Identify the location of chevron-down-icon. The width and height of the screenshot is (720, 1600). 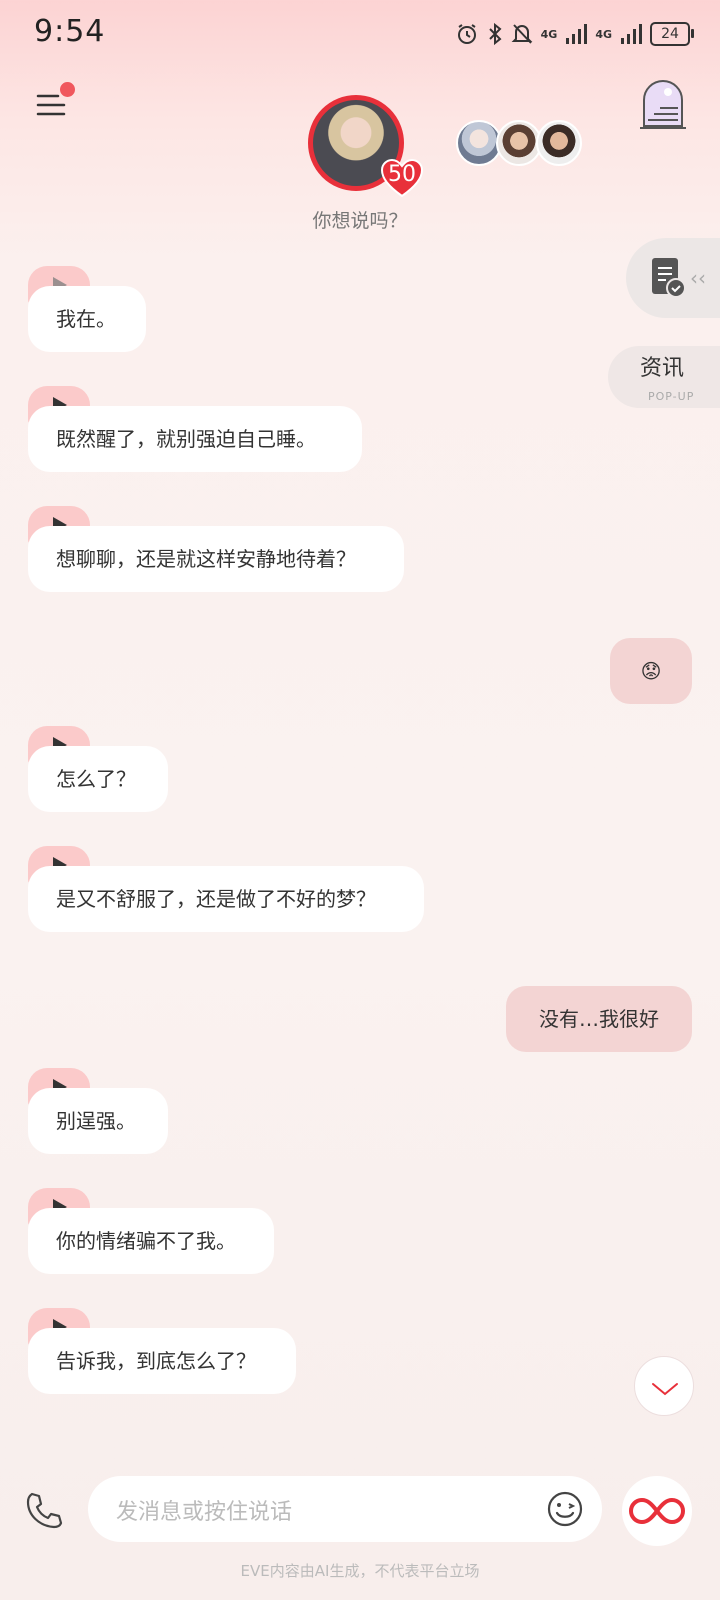
(665, 1389).